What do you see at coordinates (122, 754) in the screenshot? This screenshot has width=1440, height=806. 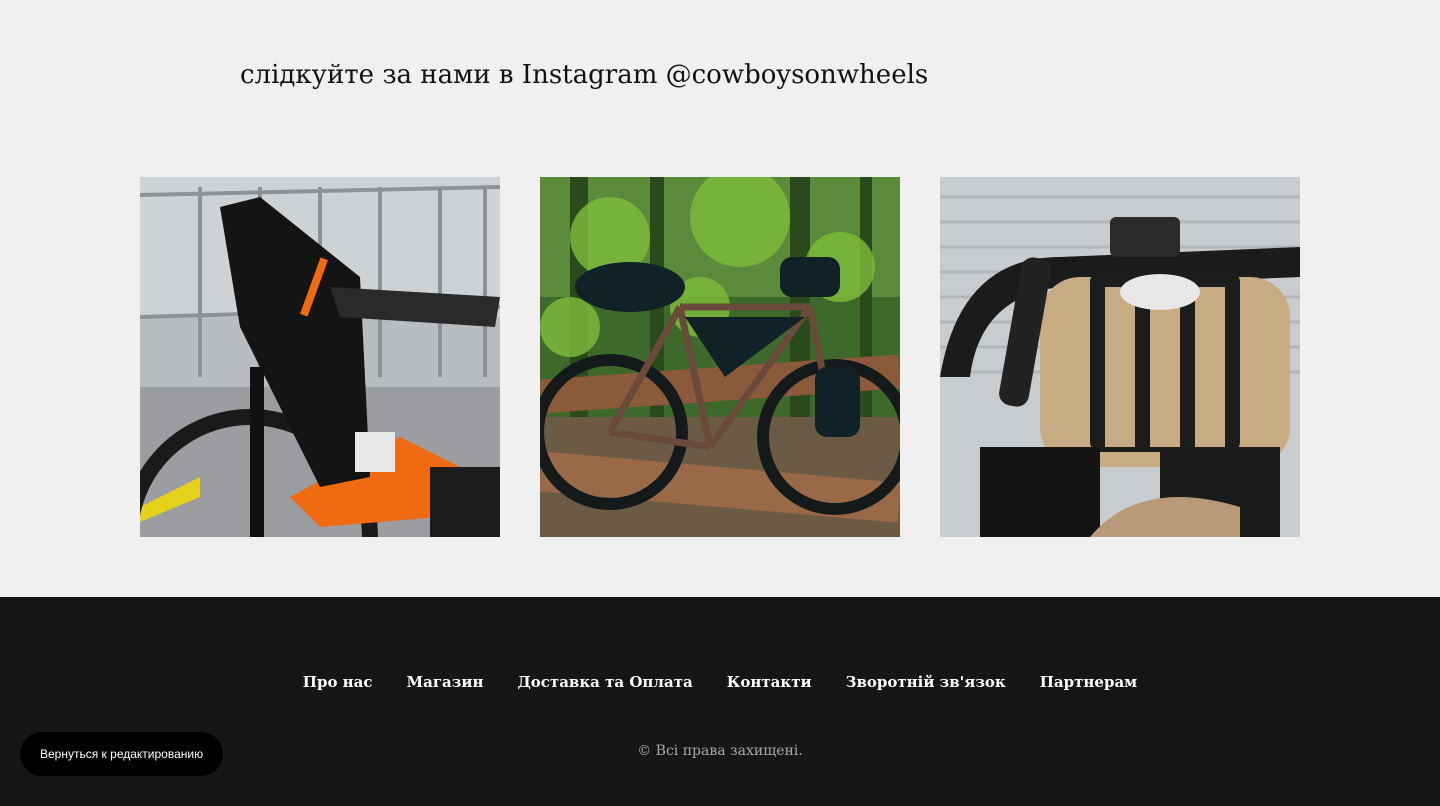 I see `back-to-editing-button: Вернуться к редактированию` at bounding box center [122, 754].